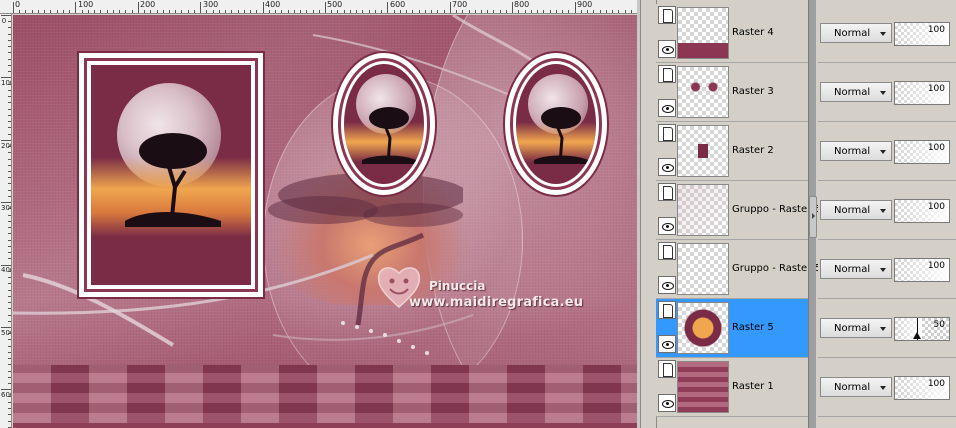 This screenshot has width=956, height=428. I want to click on splitter-handle, so click(813, 217).